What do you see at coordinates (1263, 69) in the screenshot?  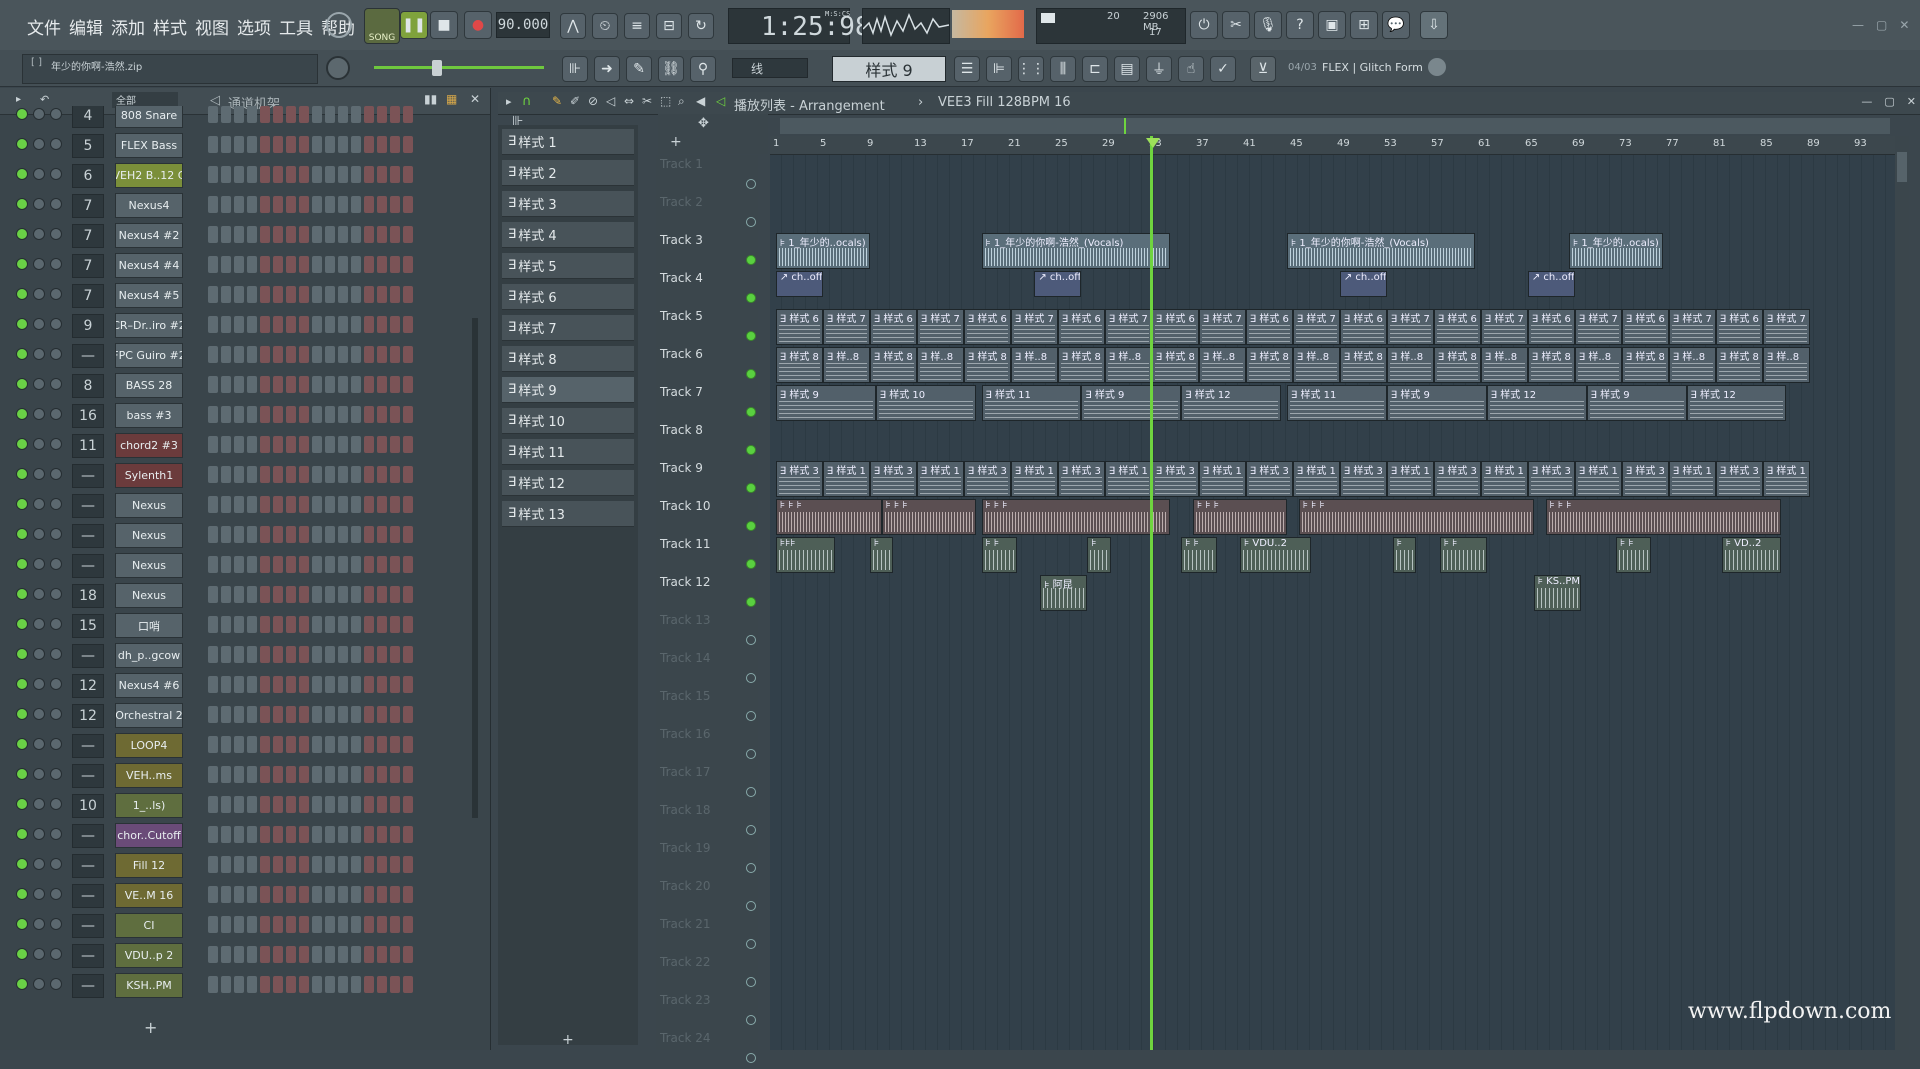 I see `shop-button: ⊻` at bounding box center [1263, 69].